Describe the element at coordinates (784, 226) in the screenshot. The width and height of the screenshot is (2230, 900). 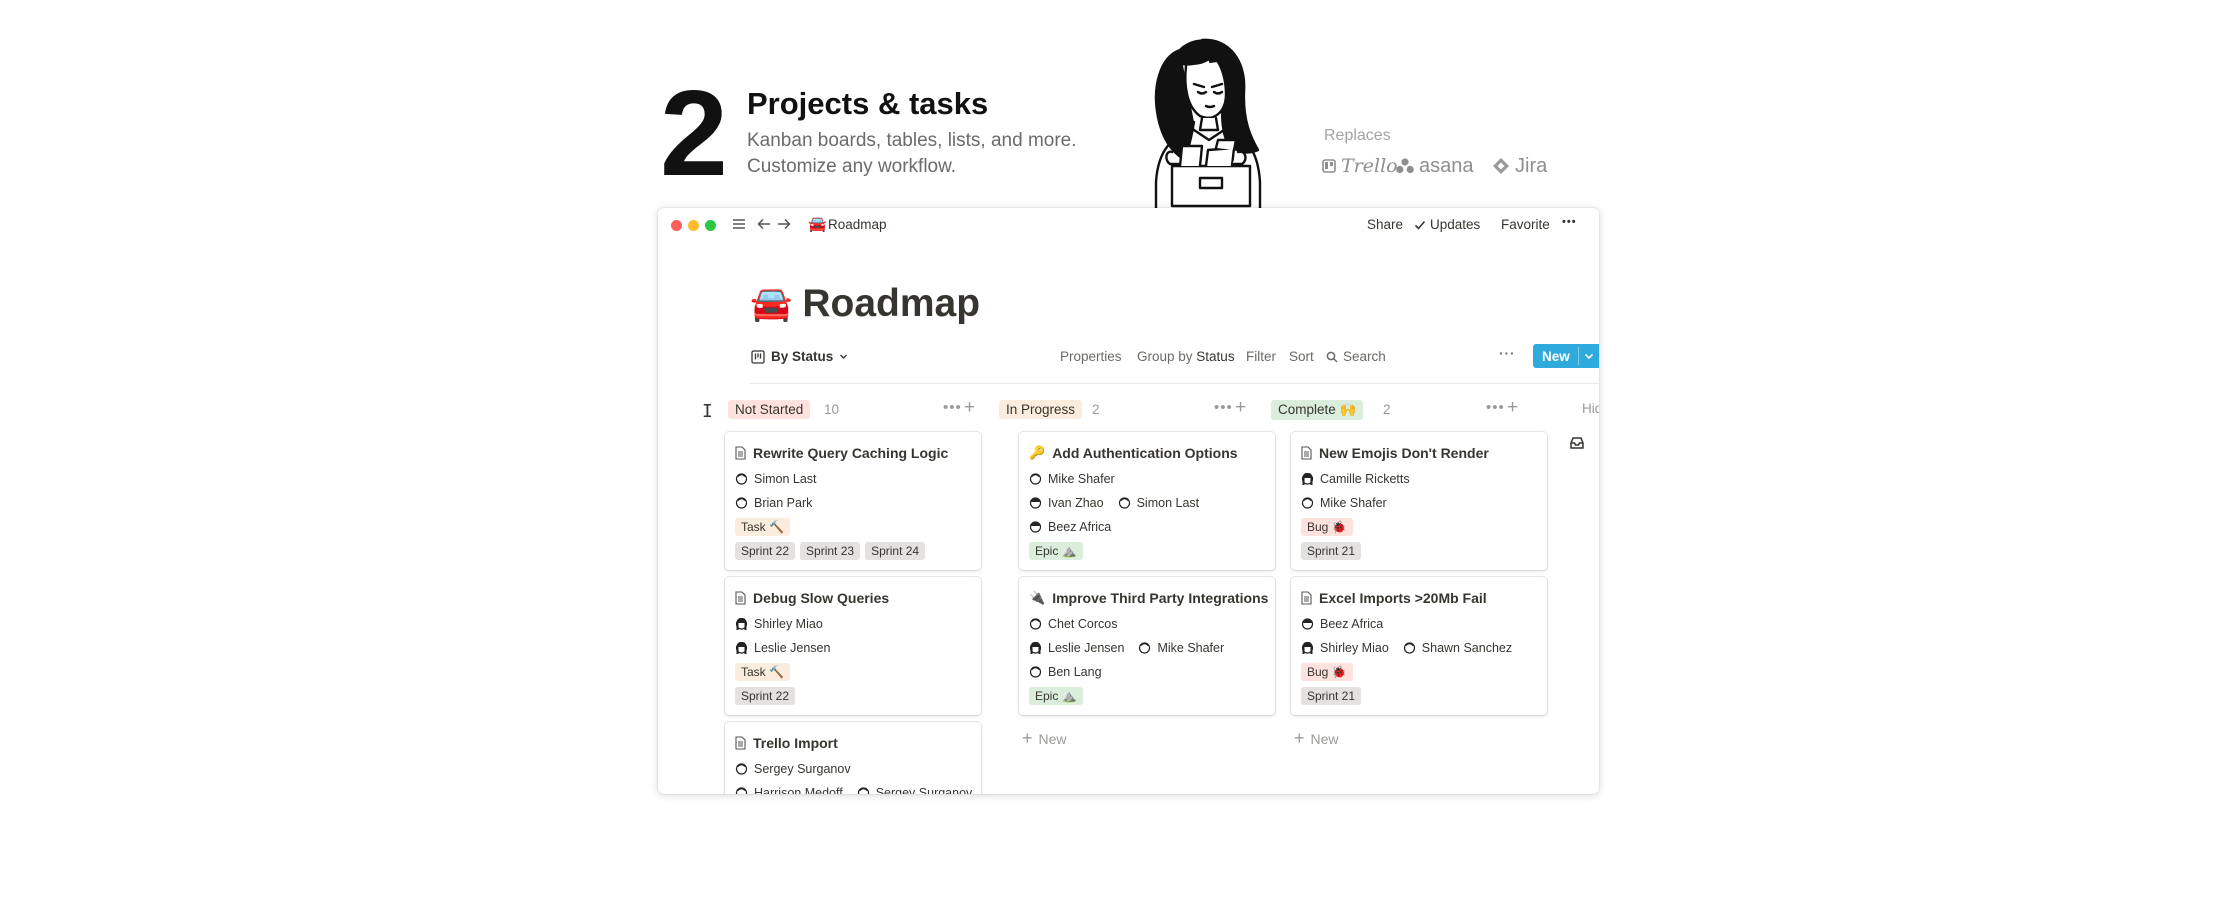
I see `forward-arrow-icon` at that location.